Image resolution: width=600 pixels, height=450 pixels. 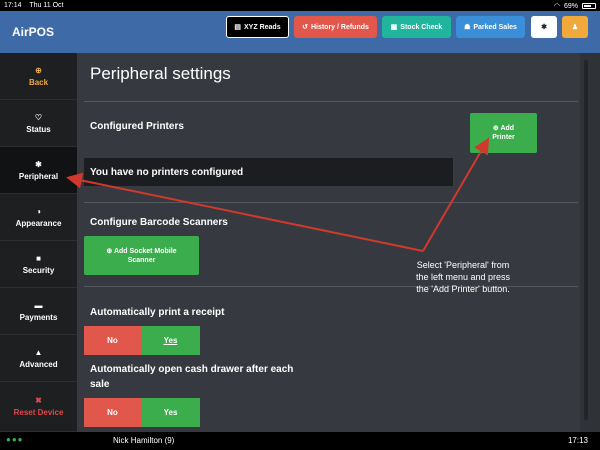 I want to click on cash-drawer-label-2: sale, so click(x=100, y=384).